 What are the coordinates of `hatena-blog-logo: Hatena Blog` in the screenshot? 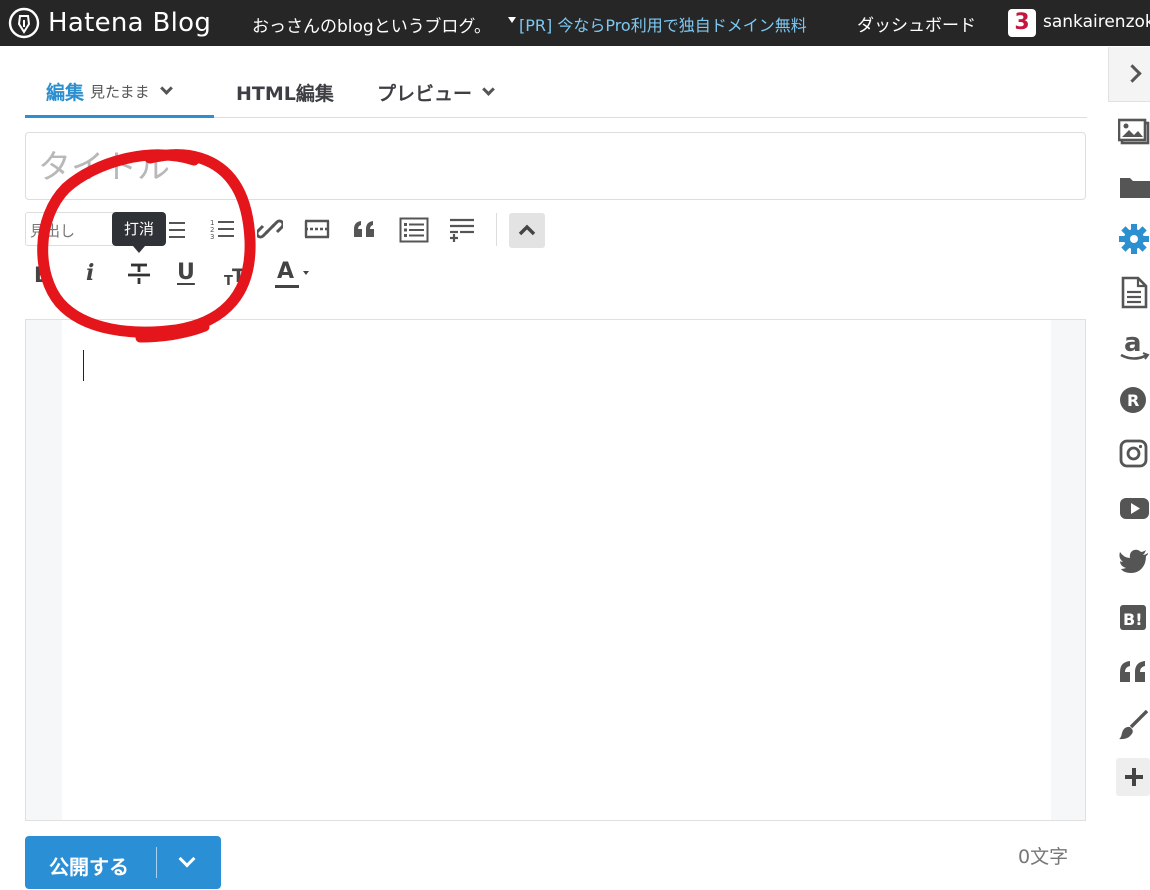 It's located at (109, 23).